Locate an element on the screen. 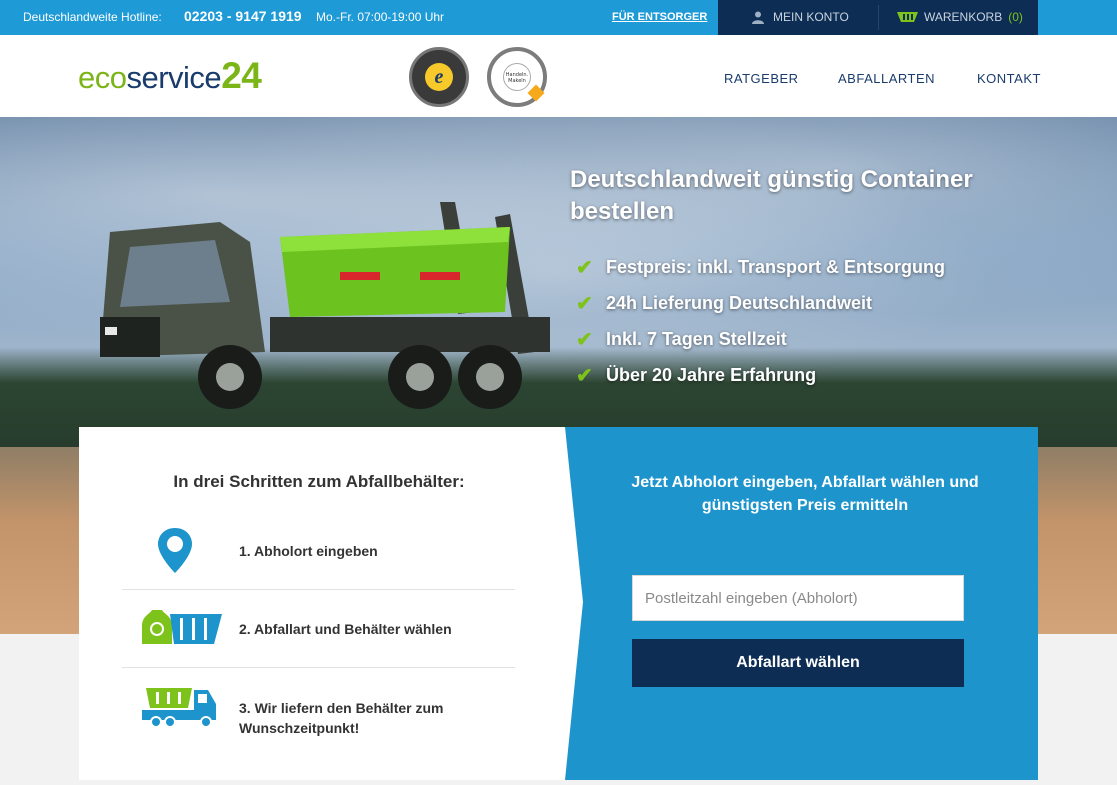  benefit-item: ✔ Festpreis: inkl. Transport & Entsorgung is located at coordinates (760, 267).